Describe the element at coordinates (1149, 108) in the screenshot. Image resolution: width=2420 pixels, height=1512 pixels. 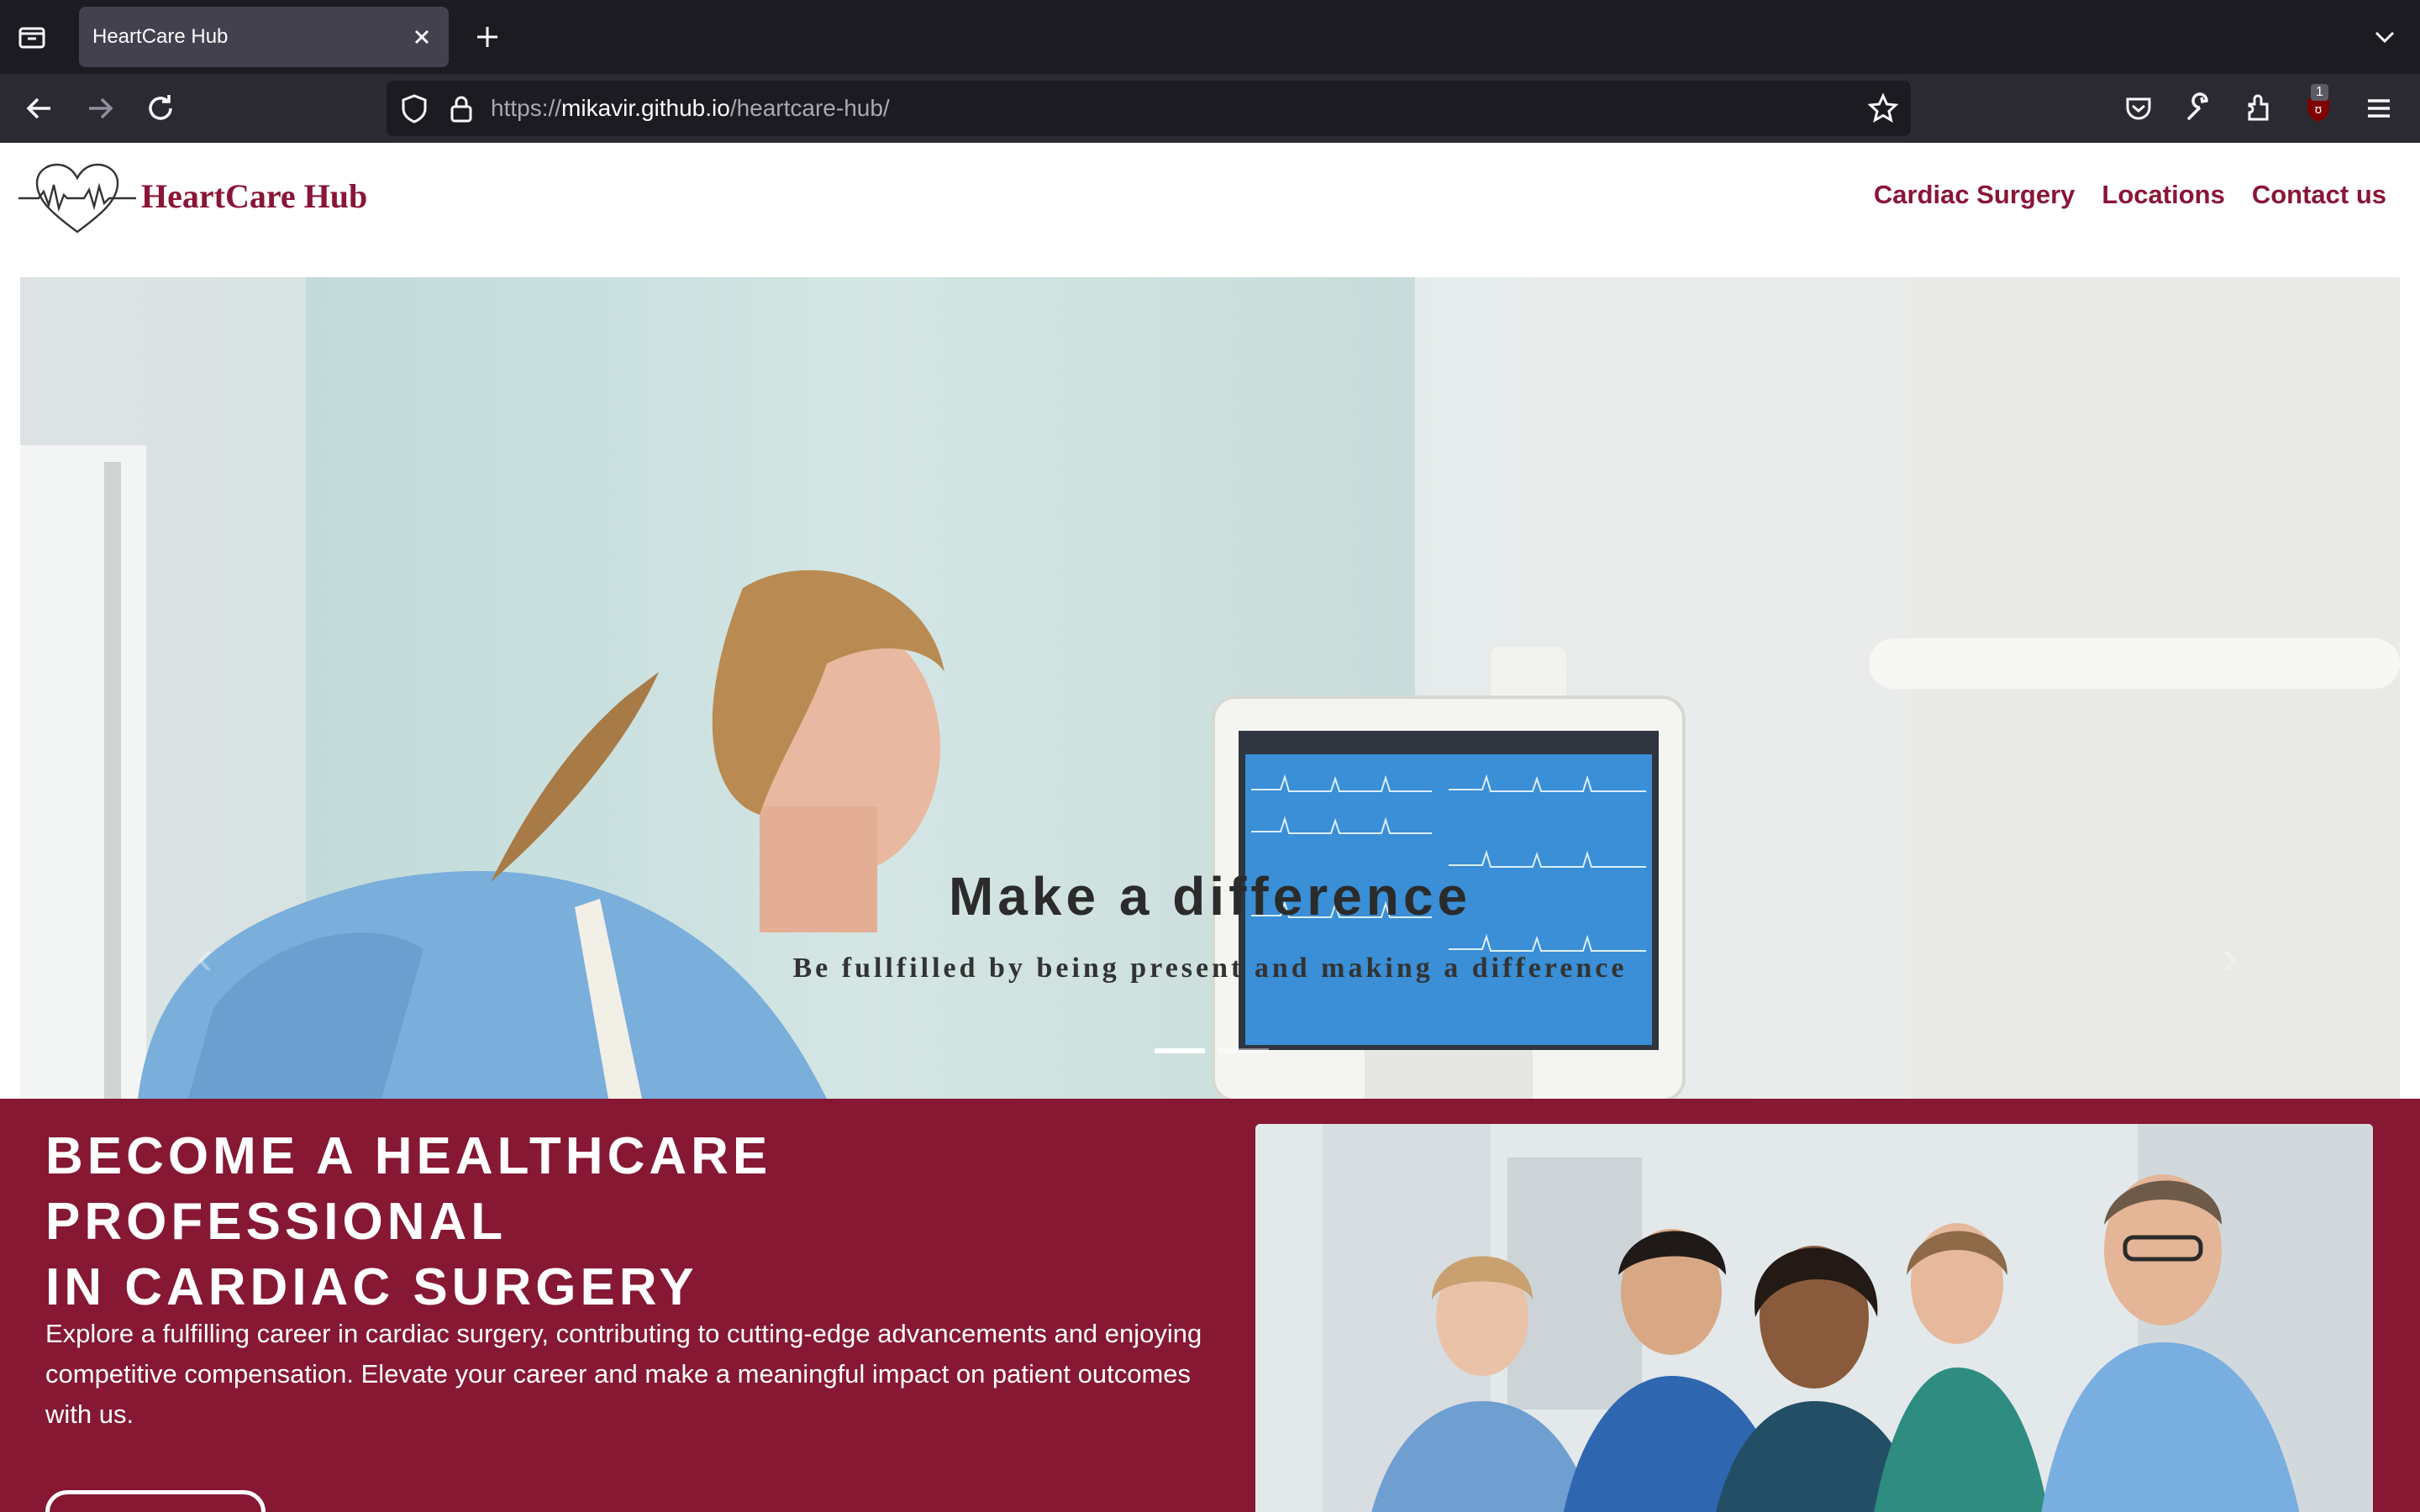
I see `address-bar: https://mikavir.github.io/heartcare-hub/` at that location.